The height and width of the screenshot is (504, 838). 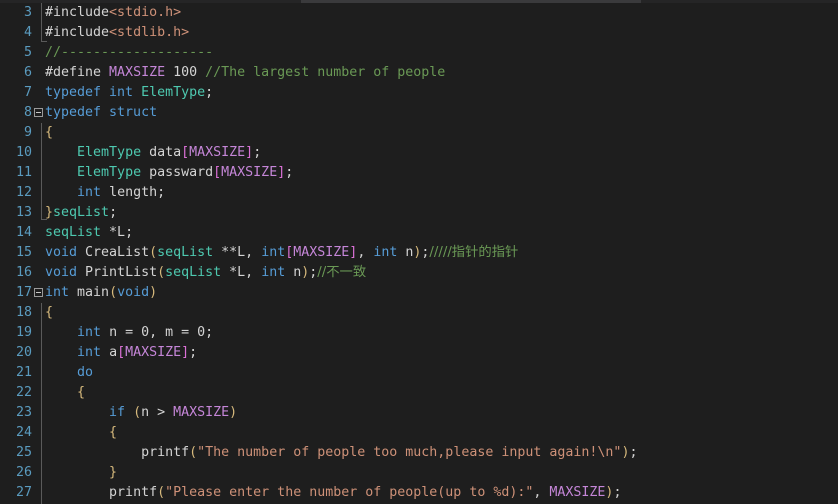 I want to click on token-pl: a, so click(x=109, y=352).